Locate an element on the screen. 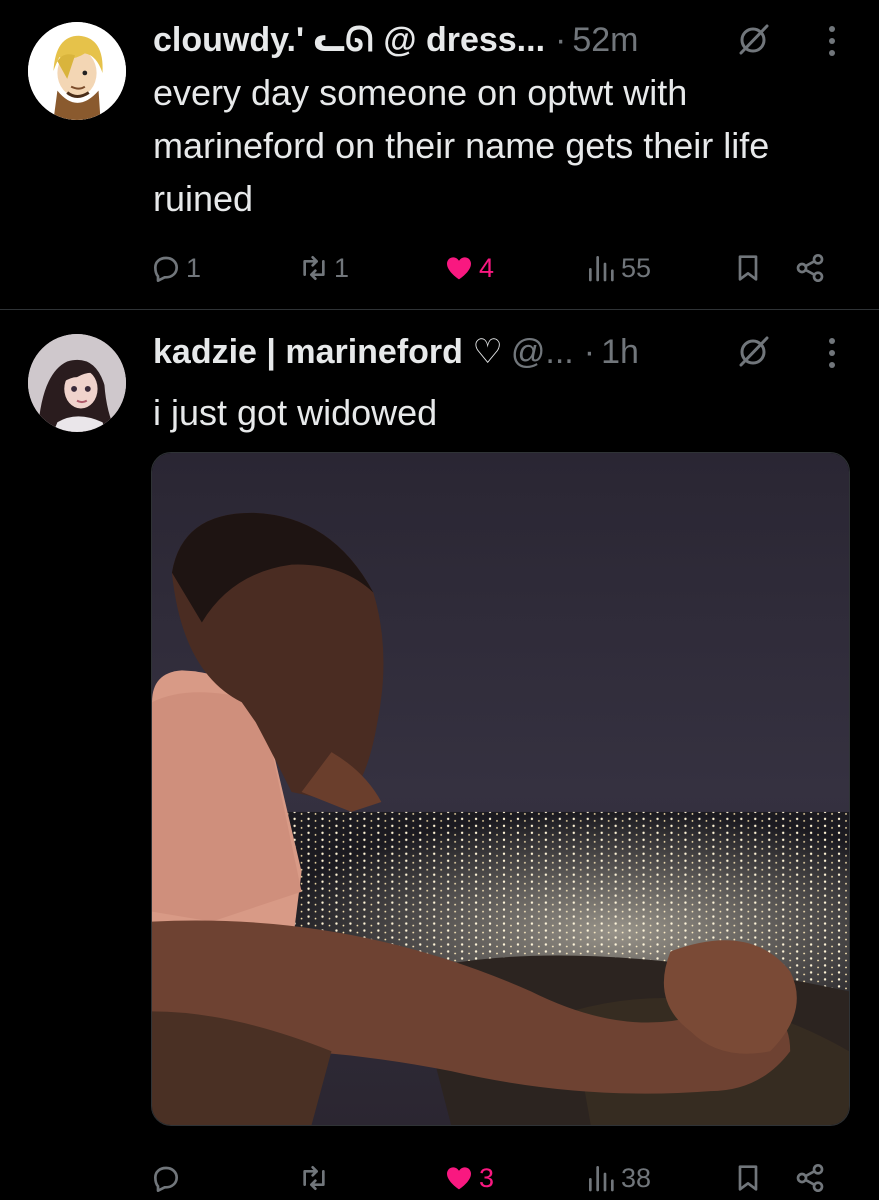  tweet-actions: 1 1 4 55 is located at coordinates (492, 268).